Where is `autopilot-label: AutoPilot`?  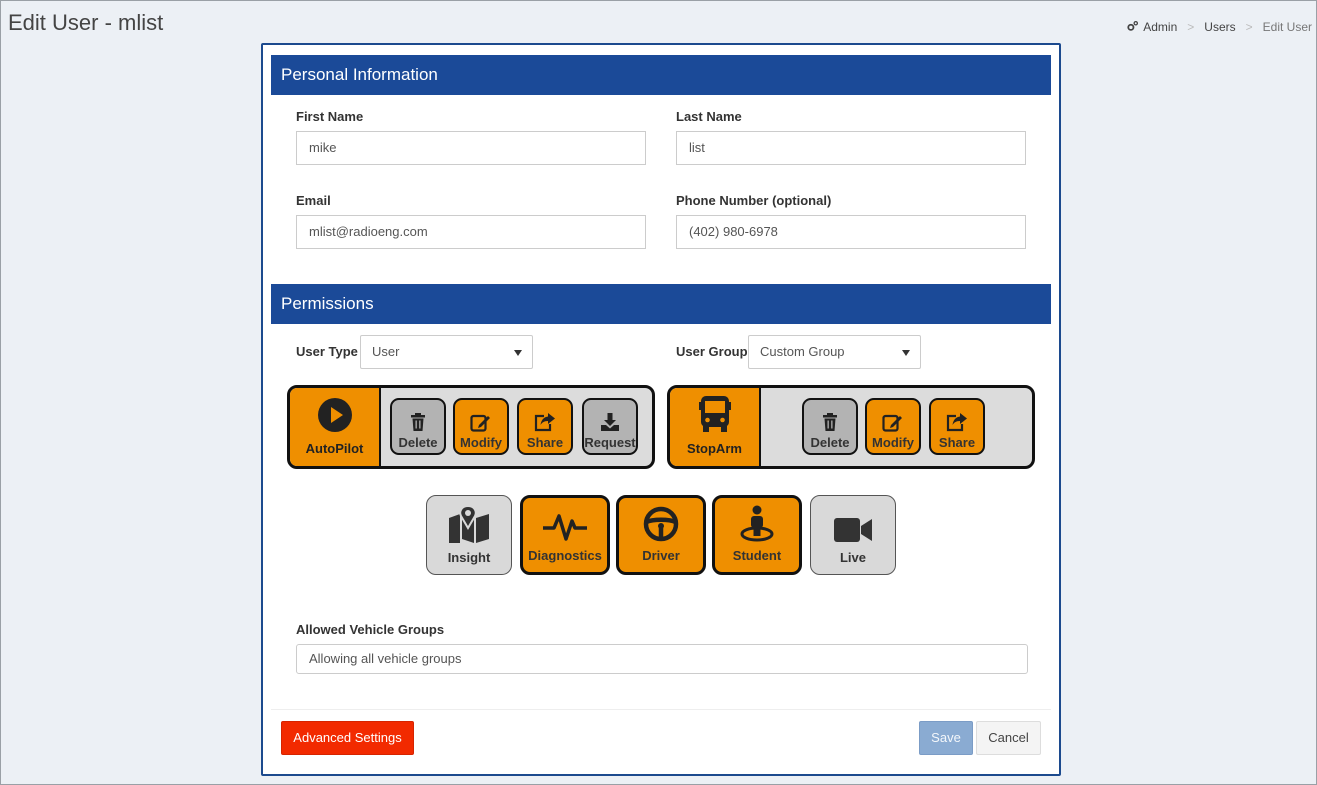 autopilot-label: AutoPilot is located at coordinates (334, 448).